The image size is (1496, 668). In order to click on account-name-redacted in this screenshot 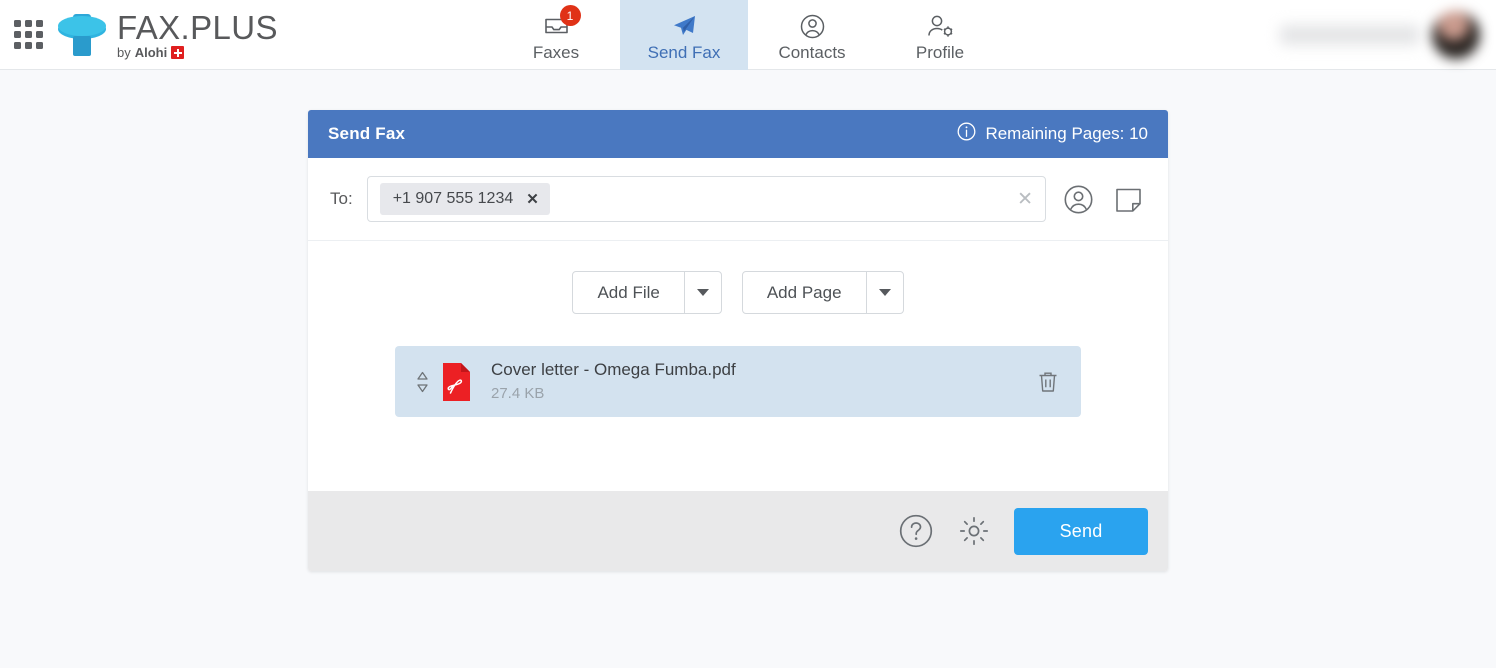, I will do `click(1350, 35)`.